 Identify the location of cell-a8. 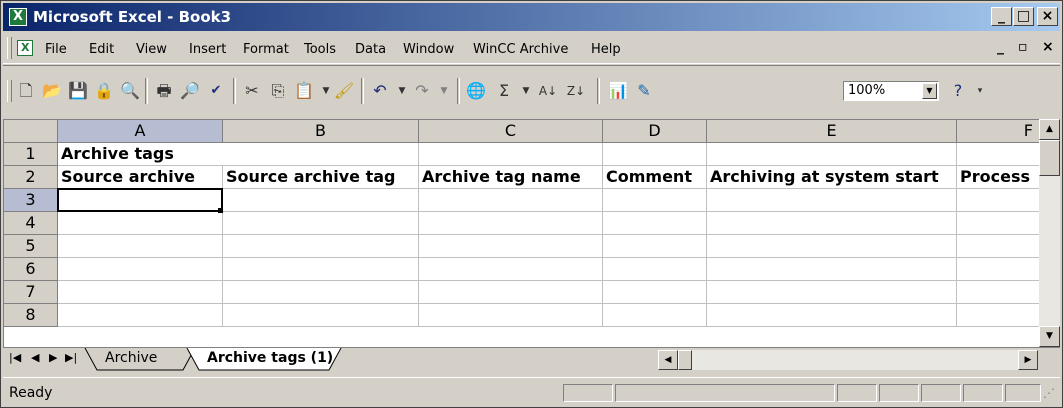
(140, 315).